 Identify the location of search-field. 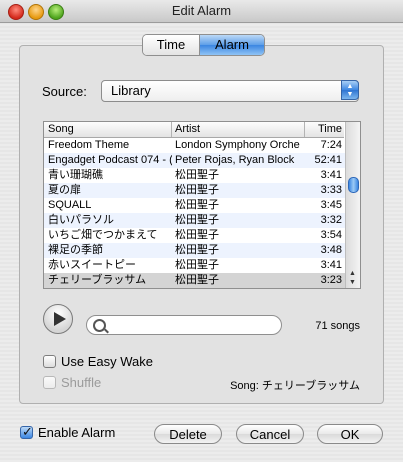
(184, 325).